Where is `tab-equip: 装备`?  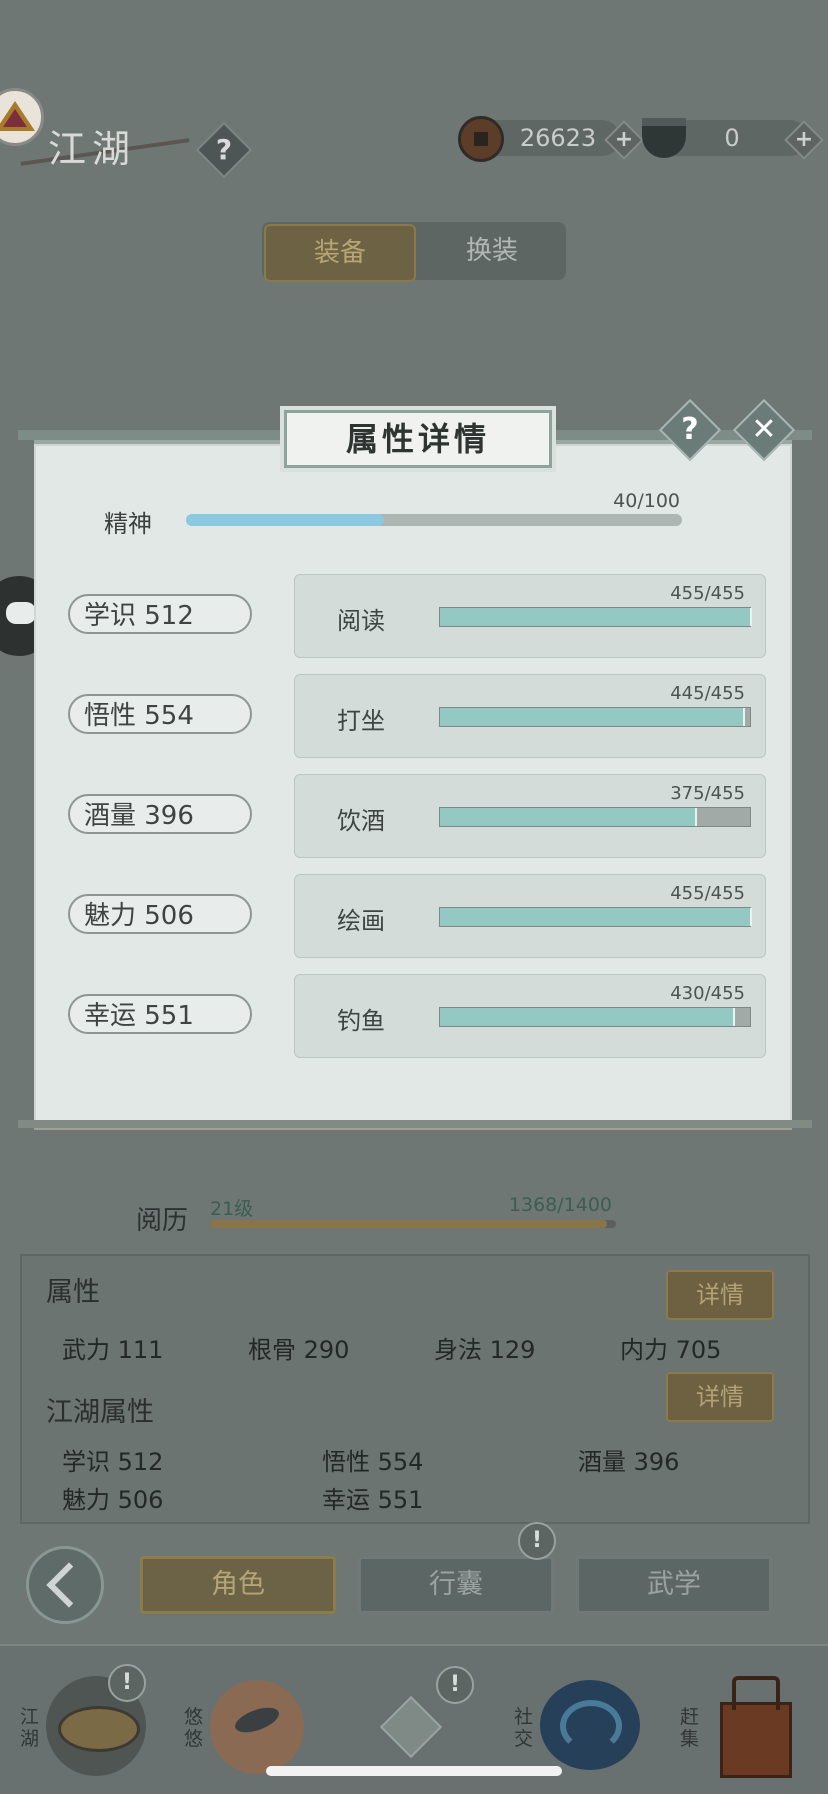 tab-equip: 装备 is located at coordinates (340, 253).